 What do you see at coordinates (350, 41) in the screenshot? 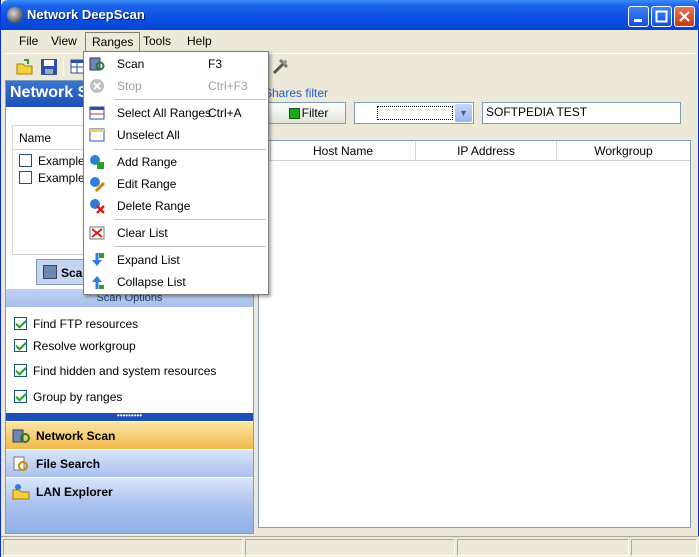
I see `menu-bar: File View Ranges Tools Help` at bounding box center [350, 41].